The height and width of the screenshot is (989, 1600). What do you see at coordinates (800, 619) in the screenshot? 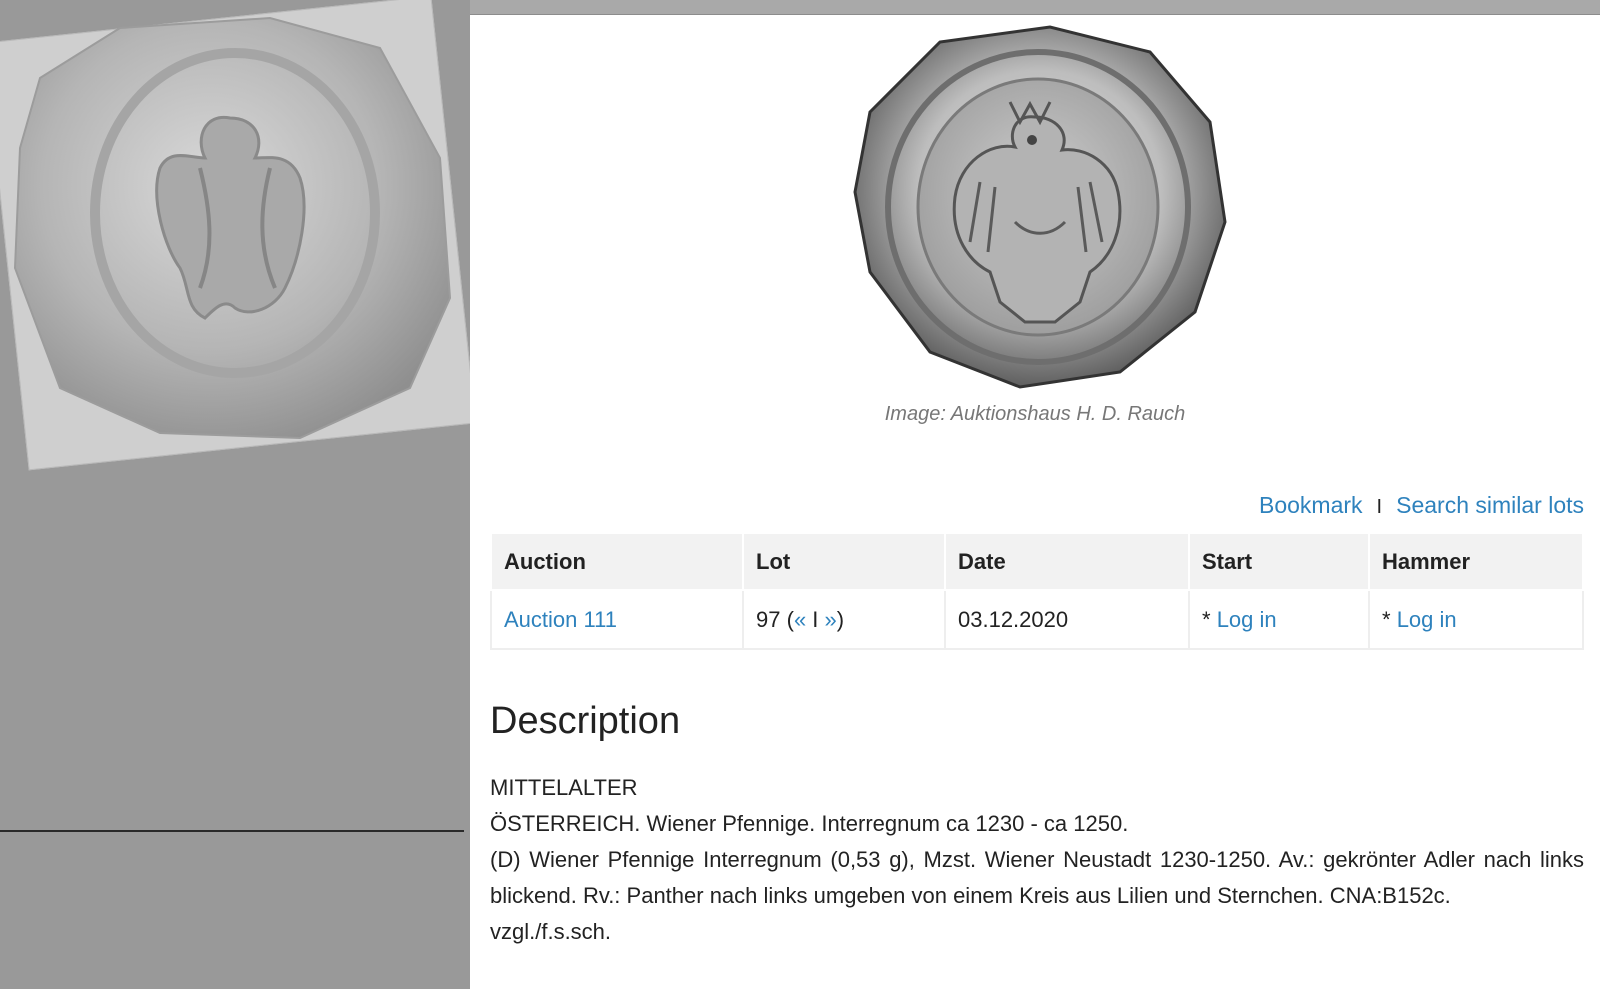
I see `previous-lot-link: «` at bounding box center [800, 619].